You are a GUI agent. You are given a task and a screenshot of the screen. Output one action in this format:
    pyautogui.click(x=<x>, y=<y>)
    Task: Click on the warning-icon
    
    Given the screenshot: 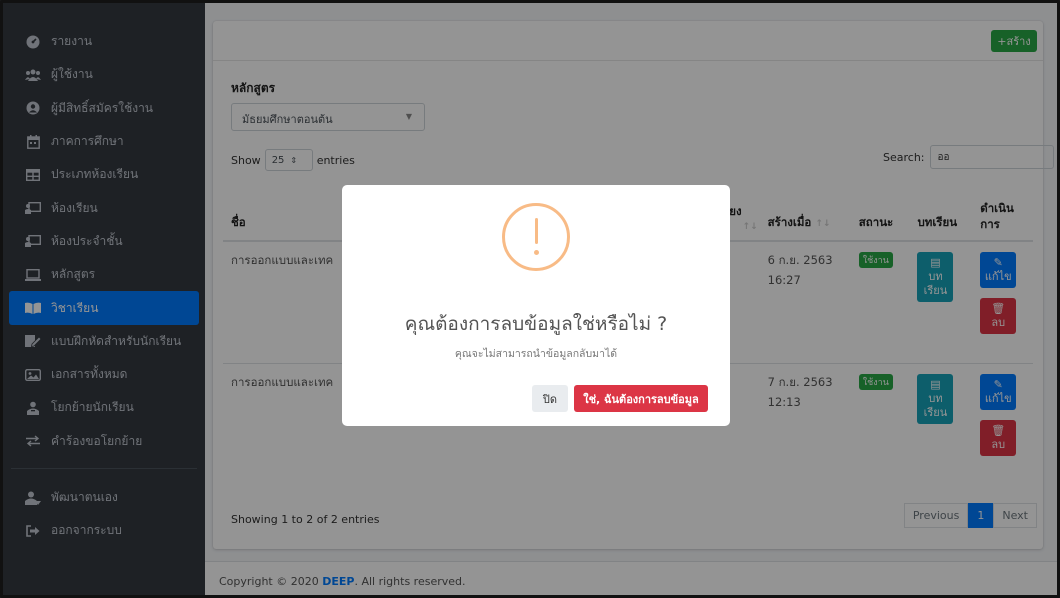 What is the action you would take?
    pyautogui.click(x=536, y=237)
    